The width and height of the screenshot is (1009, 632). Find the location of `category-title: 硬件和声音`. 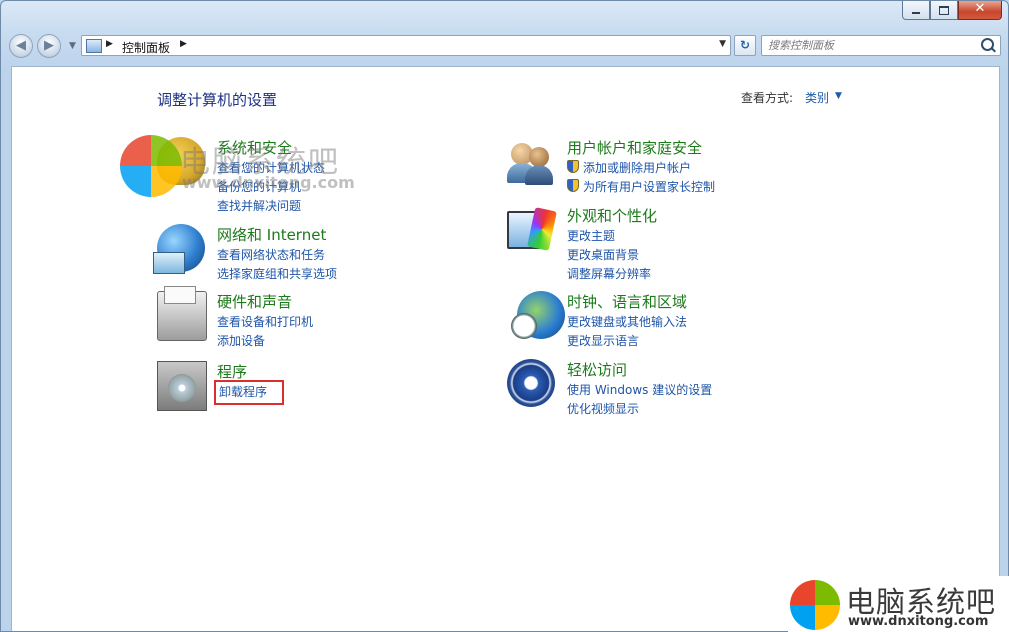

category-title: 硬件和声音 is located at coordinates (254, 301).